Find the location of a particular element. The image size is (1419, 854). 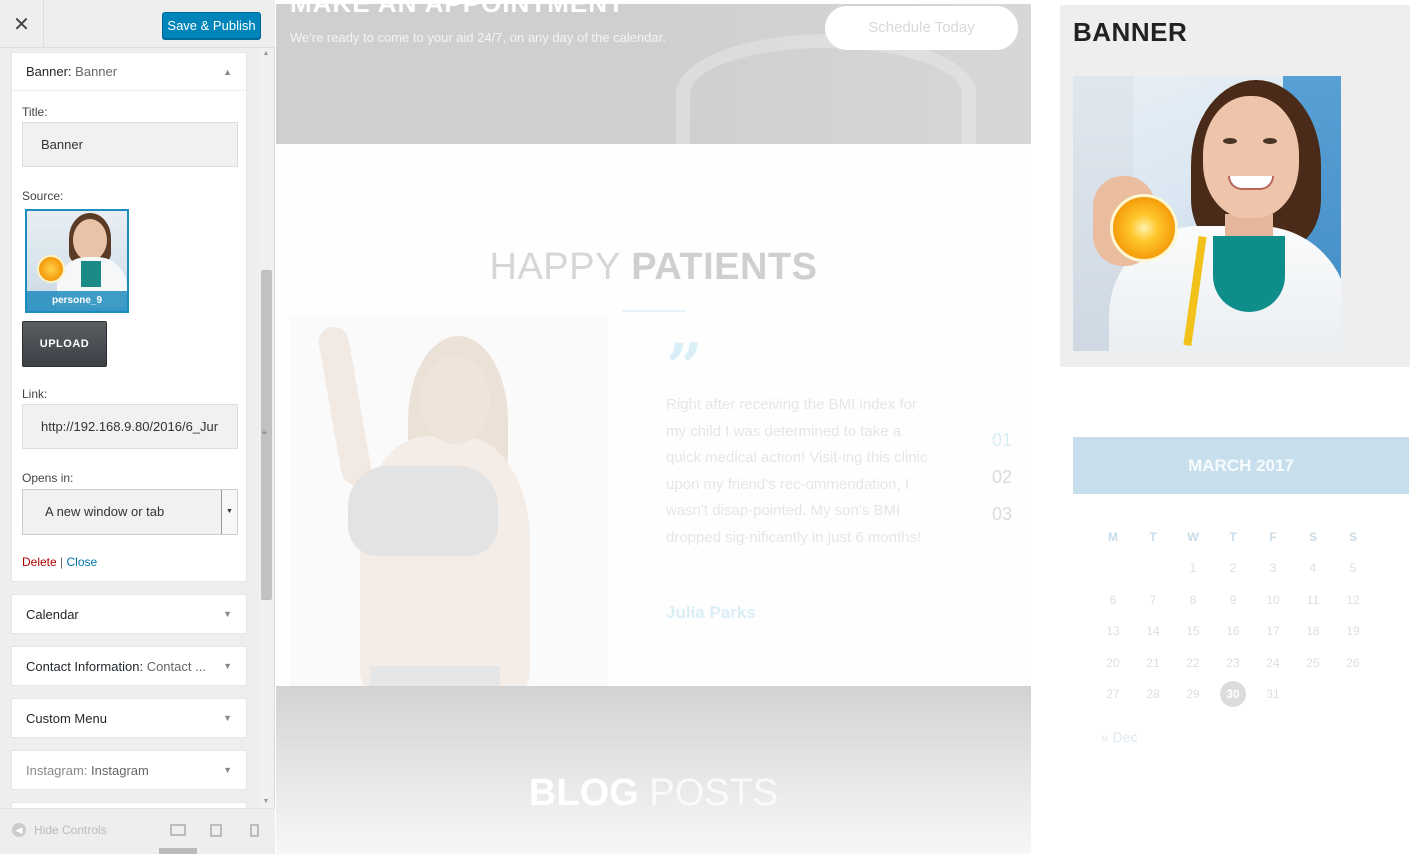

delete-link: Delete is located at coordinates (39, 562).